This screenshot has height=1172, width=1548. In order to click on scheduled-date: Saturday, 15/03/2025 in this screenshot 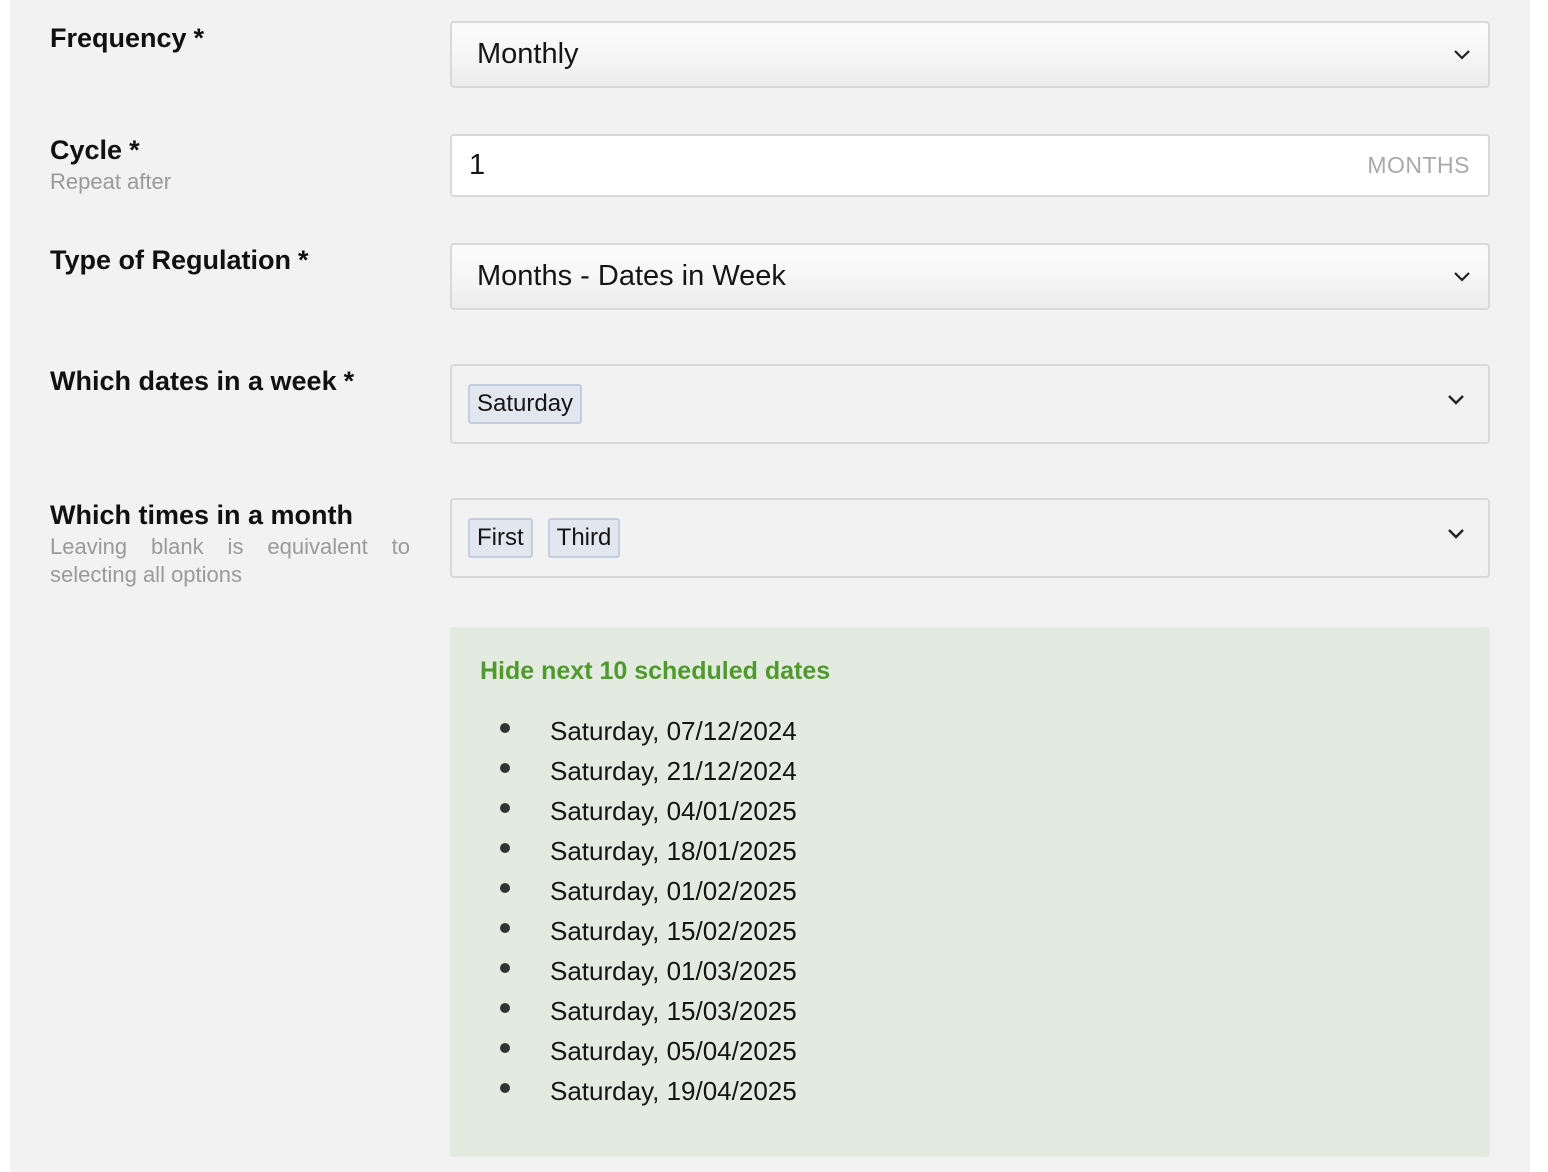, I will do `click(673, 1010)`.